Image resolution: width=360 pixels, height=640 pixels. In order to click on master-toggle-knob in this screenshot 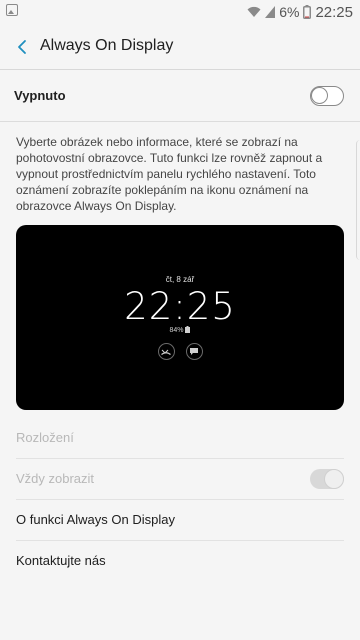, I will do `click(319, 95)`.